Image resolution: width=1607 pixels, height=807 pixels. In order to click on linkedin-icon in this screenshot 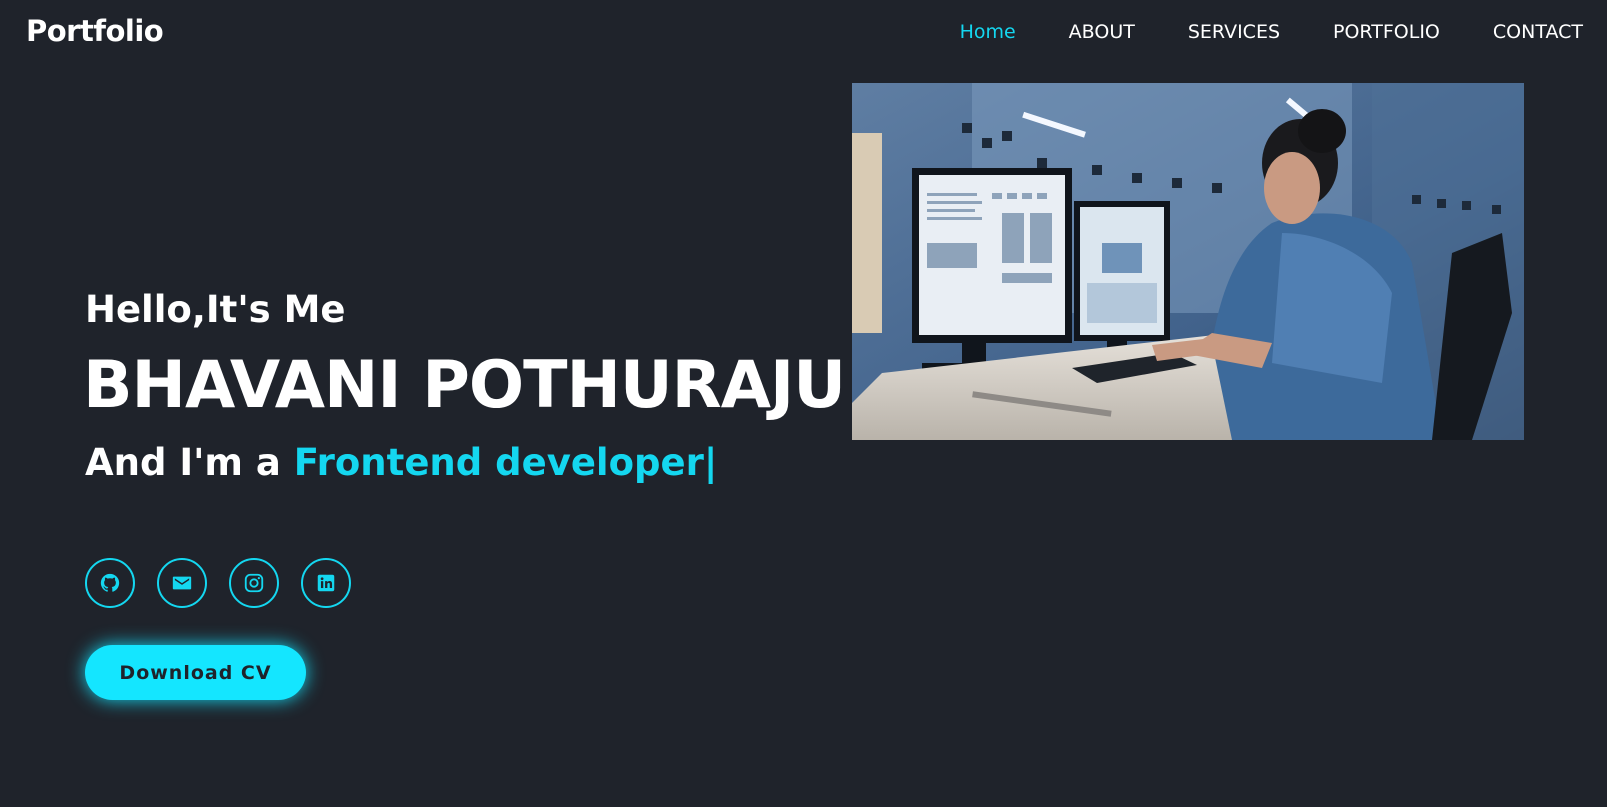, I will do `click(326, 583)`.